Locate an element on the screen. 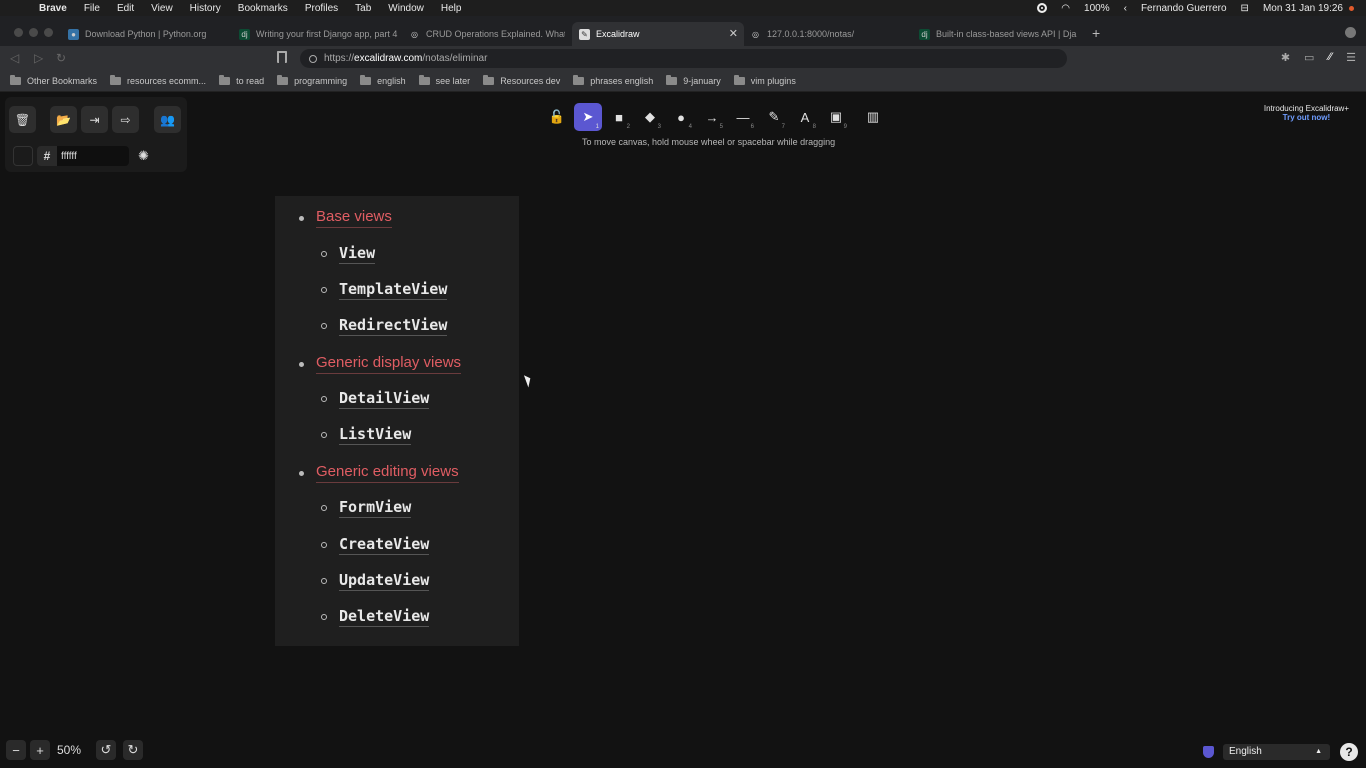 Image resolution: width=1366 pixels, height=768 pixels. wifi-icon: ◠ is located at coordinates (1065, 8).